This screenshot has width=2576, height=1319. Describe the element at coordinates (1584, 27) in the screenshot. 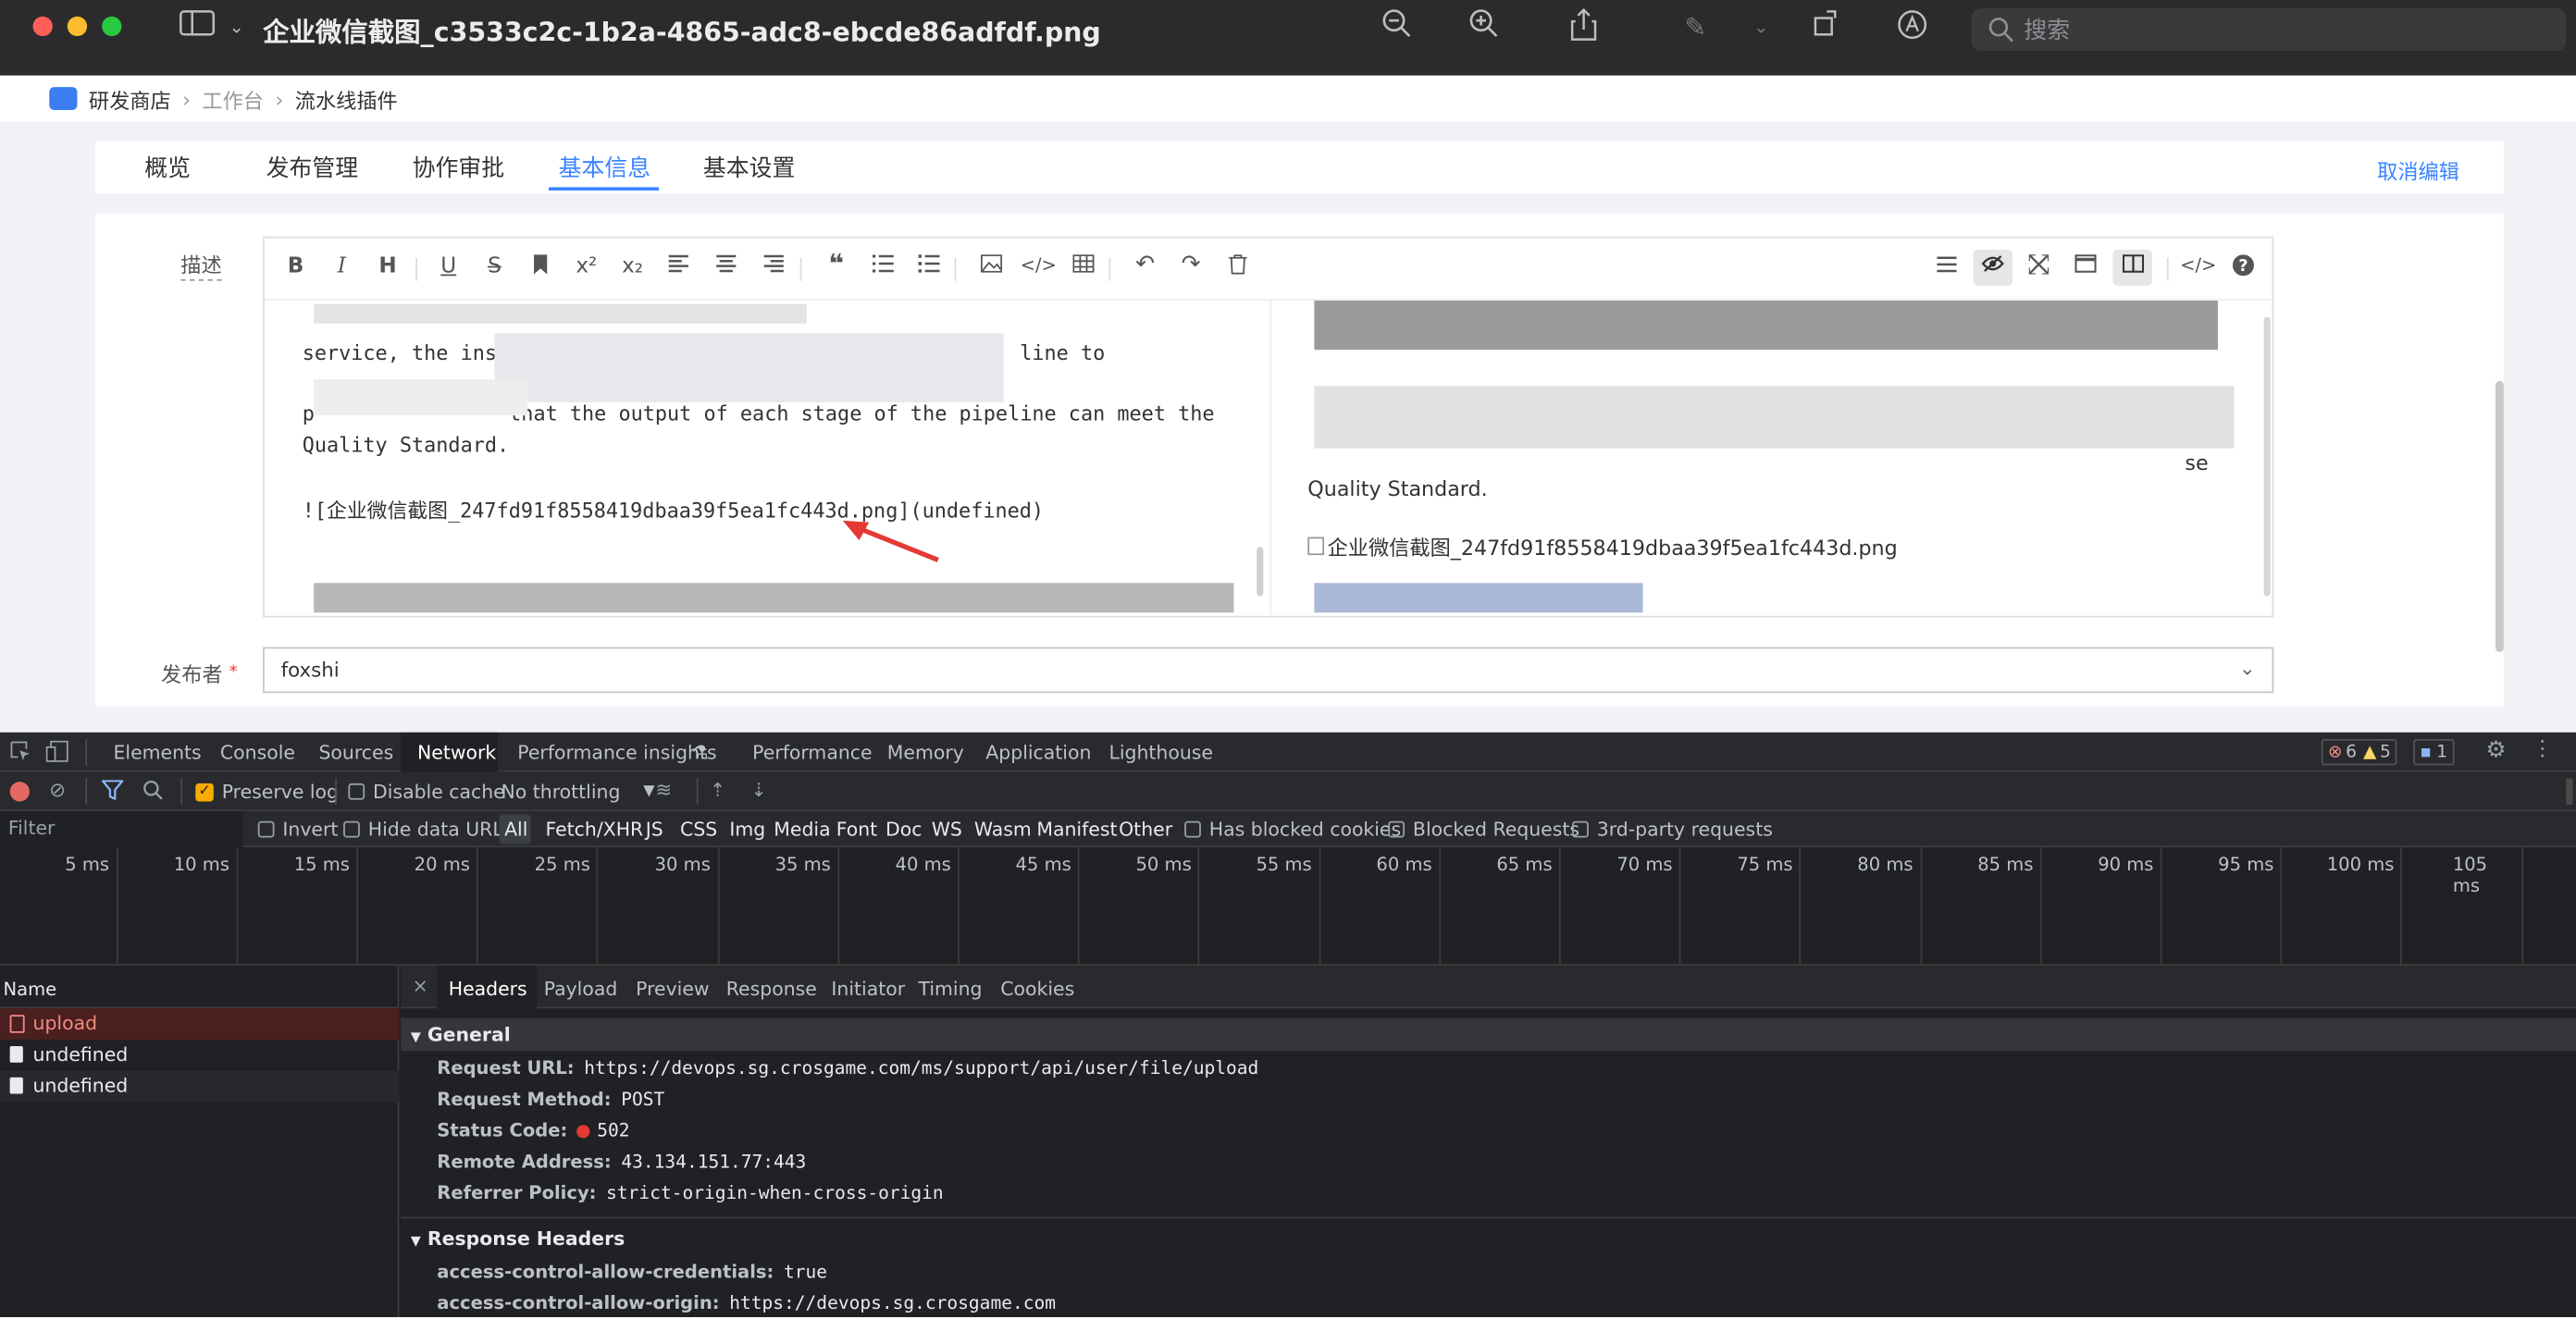

I see `share-icon` at that location.